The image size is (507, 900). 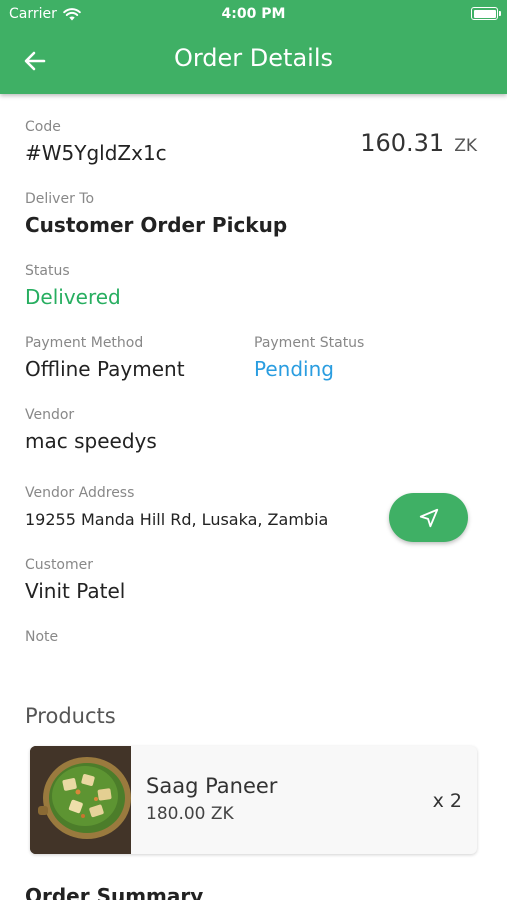 I want to click on product-price: 180.00 ZK, so click(x=190, y=814).